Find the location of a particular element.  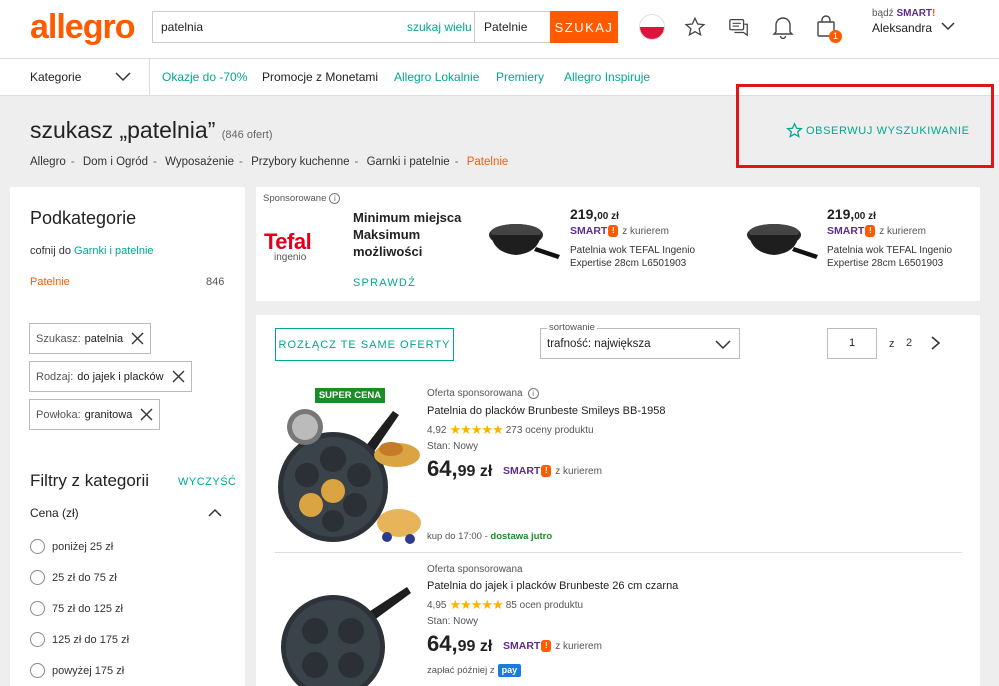

disconnect-same-offers-button: ROZŁĄCZ TE SAME OFERTY is located at coordinates (364, 344).